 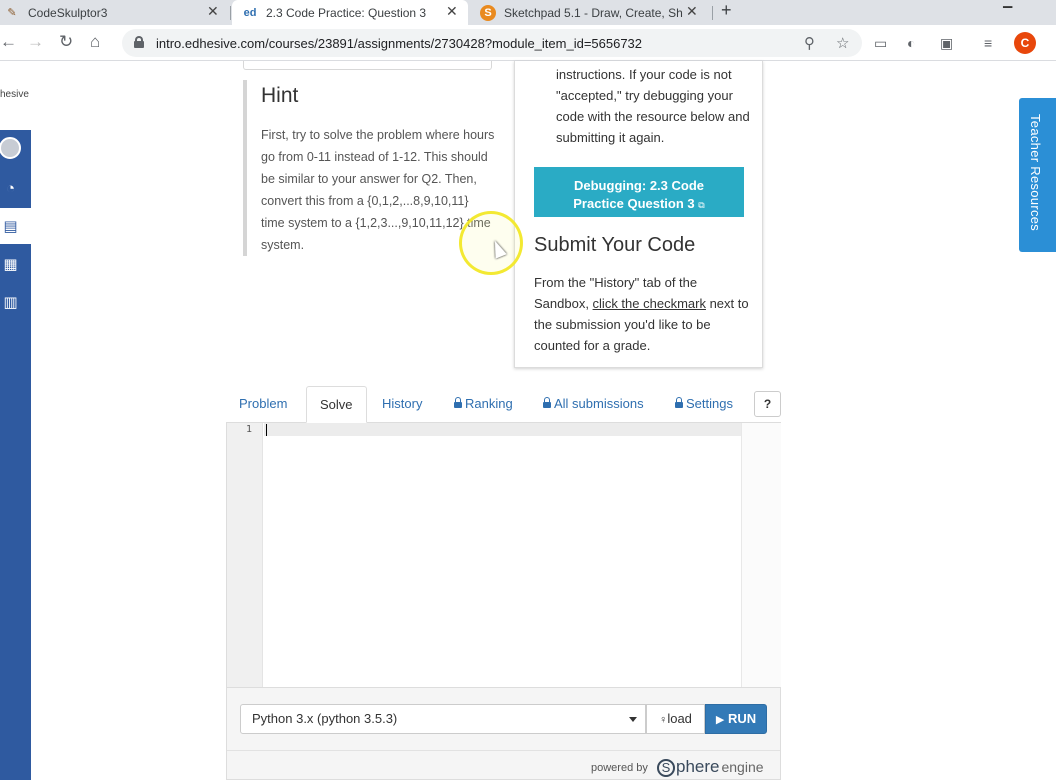 What do you see at coordinates (250, 12) in the screenshot?
I see `edhesive-favicon-icon: ed` at bounding box center [250, 12].